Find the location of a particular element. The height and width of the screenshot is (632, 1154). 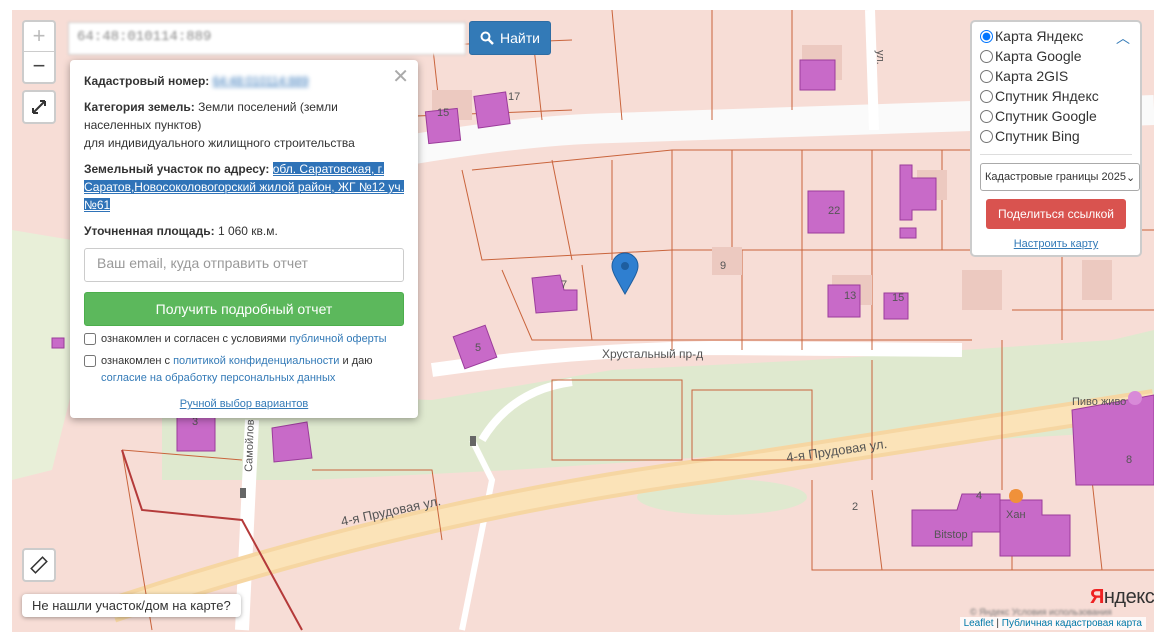

zoom-control: + − is located at coordinates (39, 52).